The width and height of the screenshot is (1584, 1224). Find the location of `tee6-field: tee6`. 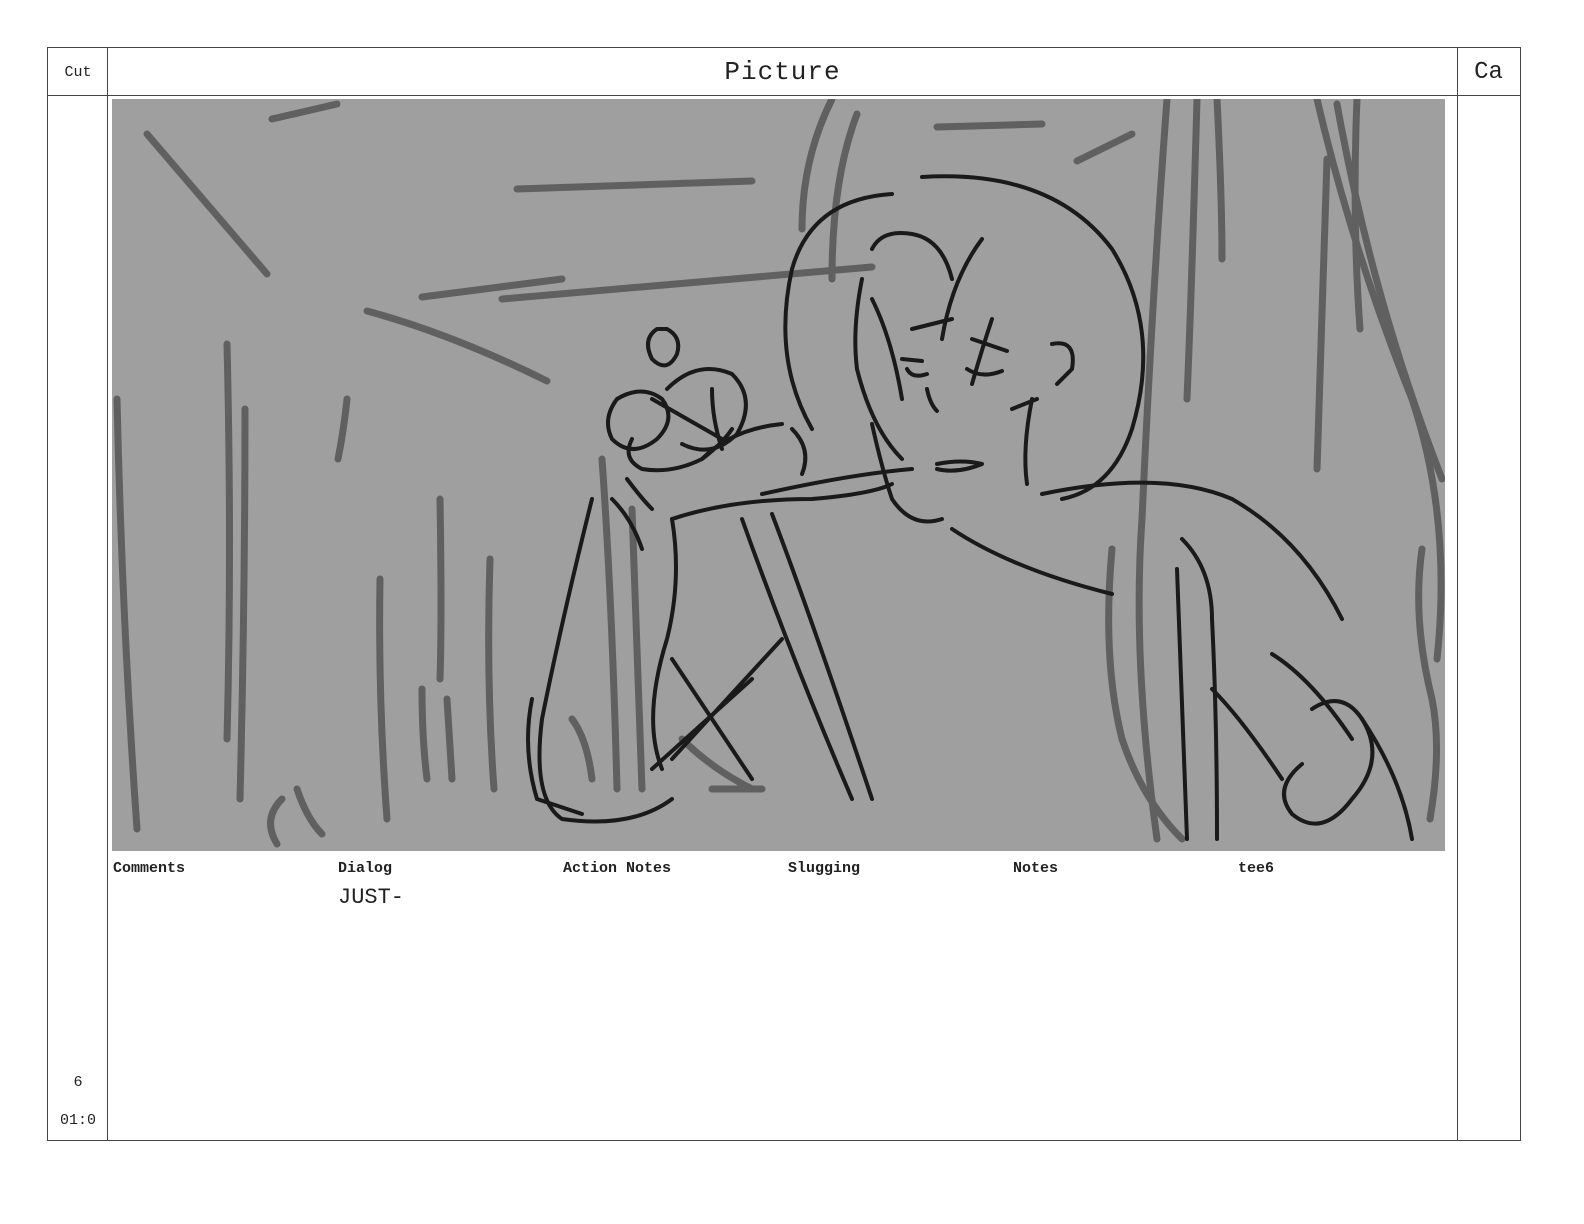

tee6-field: tee6 is located at coordinates (1348, 872).